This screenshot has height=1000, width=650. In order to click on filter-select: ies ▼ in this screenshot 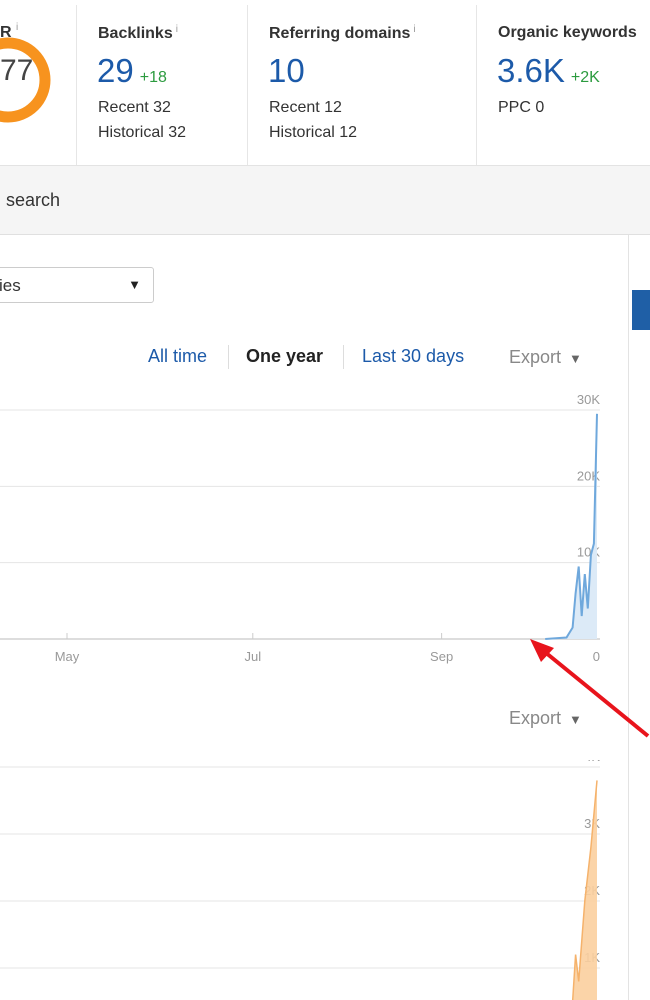, I will do `click(77, 285)`.